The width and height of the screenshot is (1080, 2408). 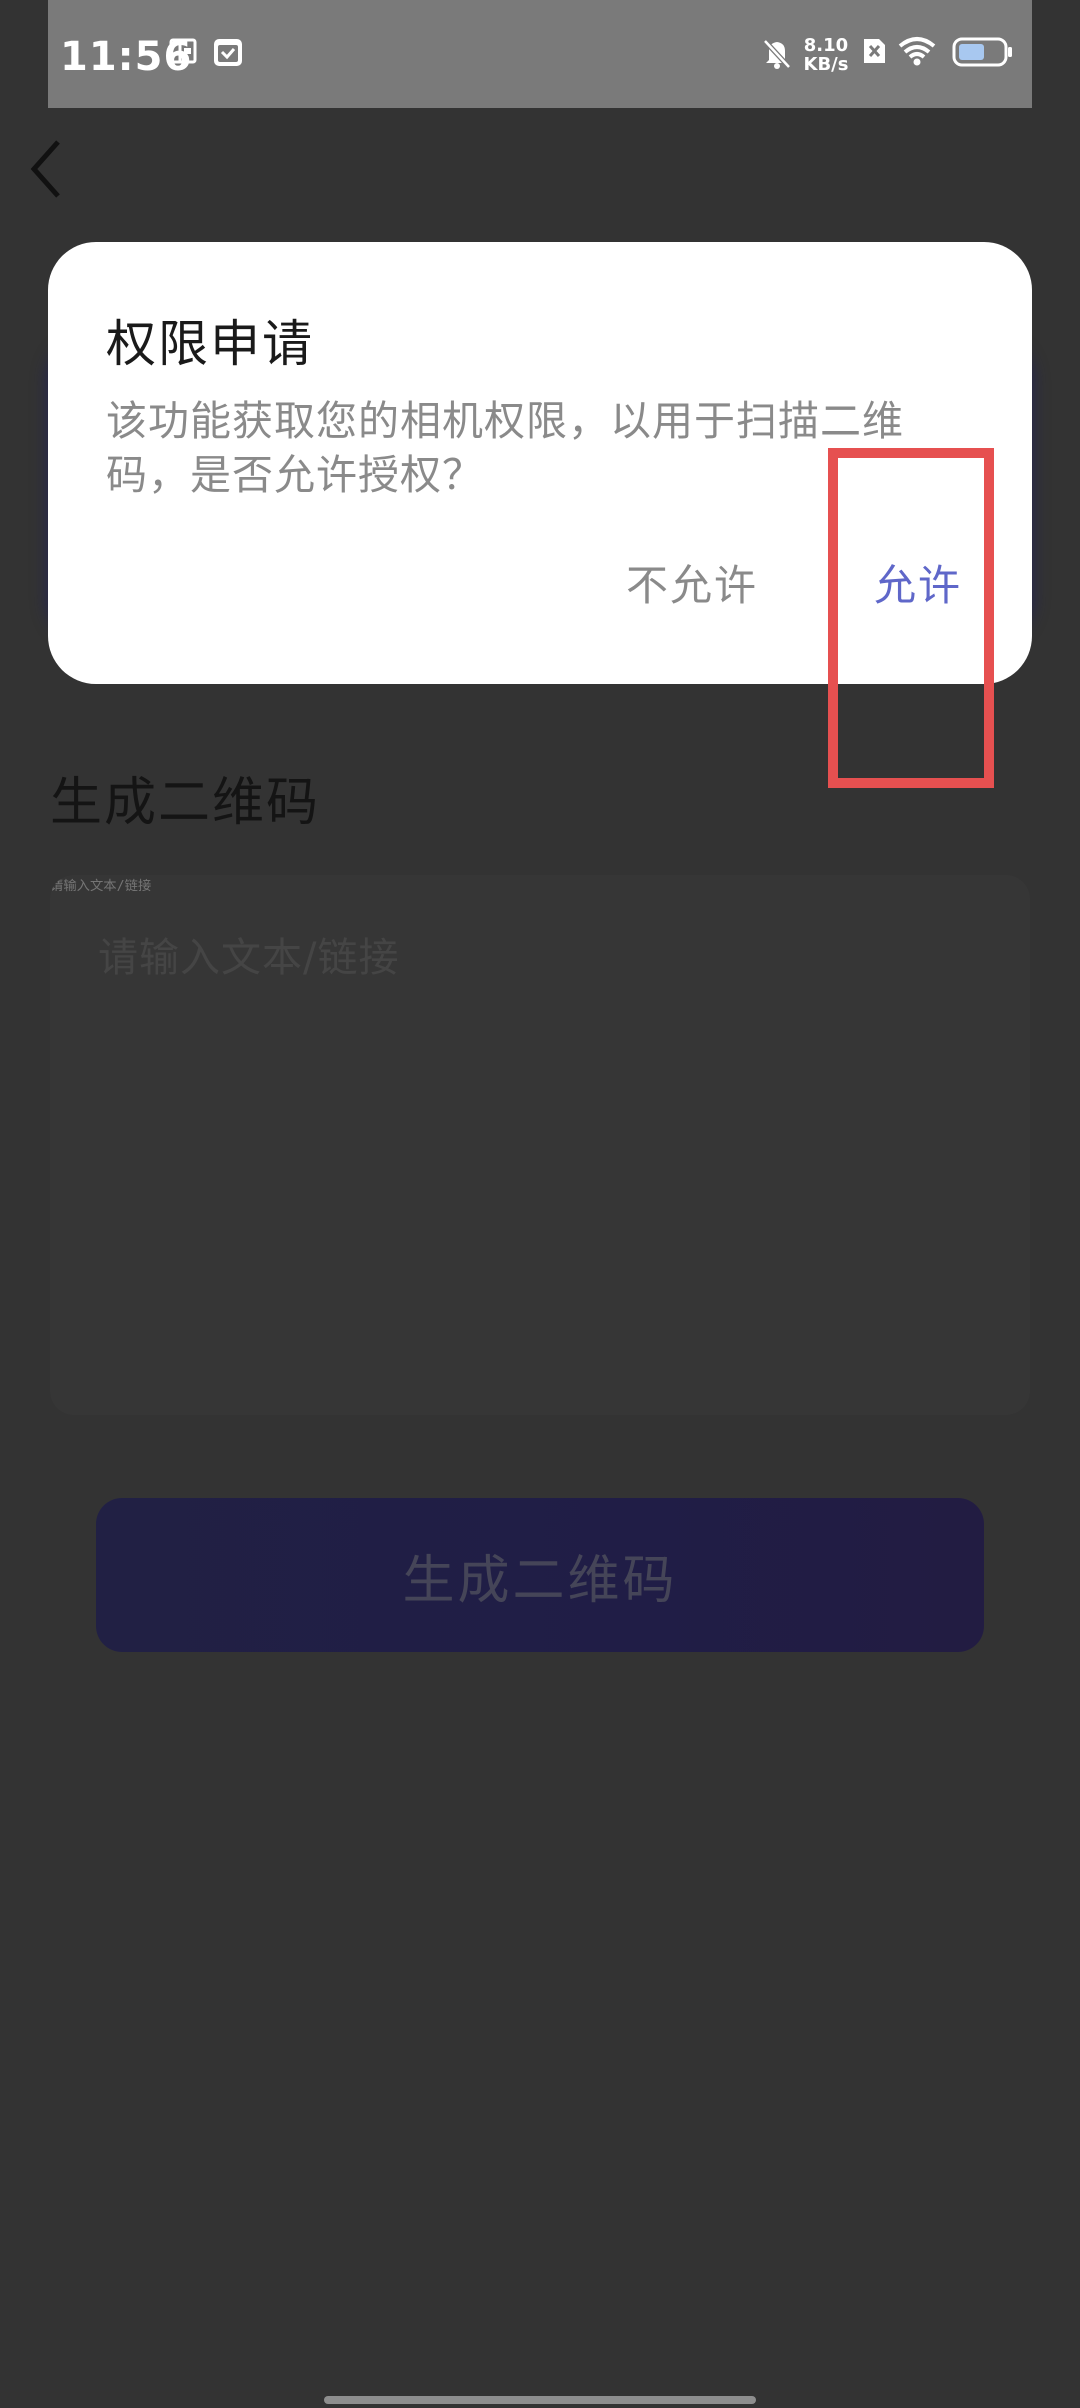 I want to click on network-speed: 8.10 KB/s, so click(x=826, y=55).